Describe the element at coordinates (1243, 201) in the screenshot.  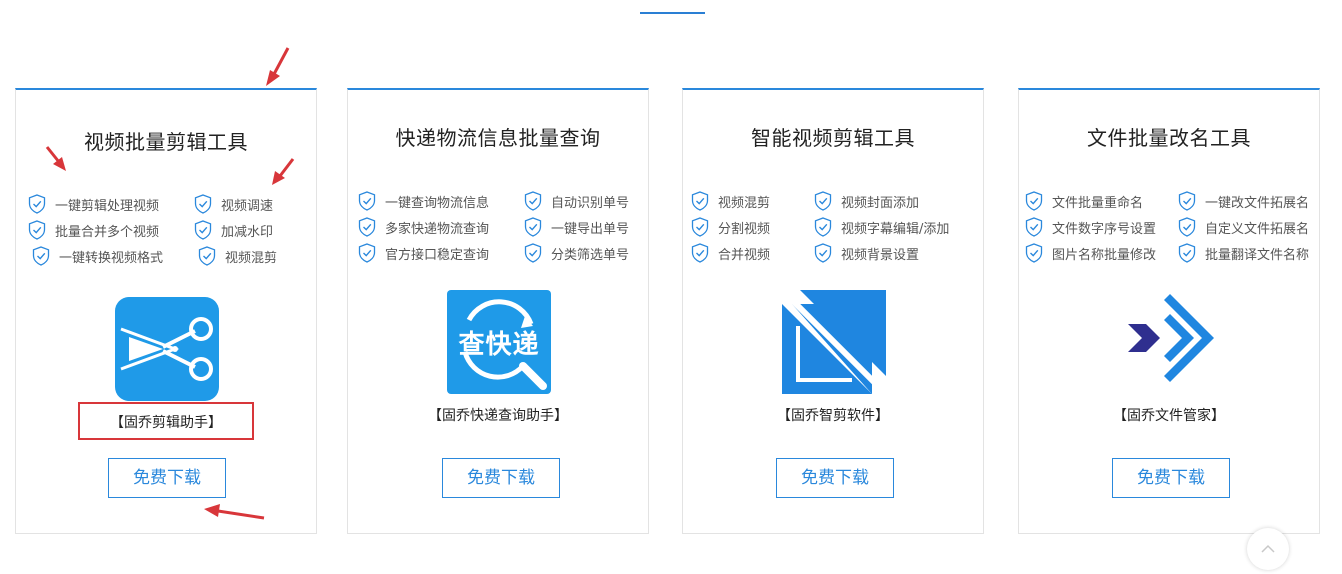
I see `feature-item: 一键改文件拓展名` at that location.